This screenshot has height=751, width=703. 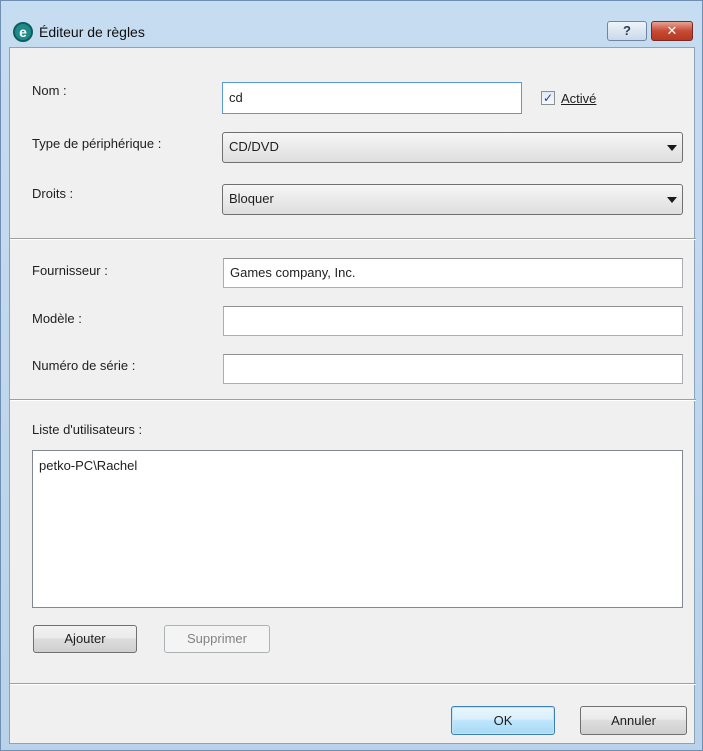 What do you see at coordinates (633, 720) in the screenshot?
I see `cancel-button: Annuler` at bounding box center [633, 720].